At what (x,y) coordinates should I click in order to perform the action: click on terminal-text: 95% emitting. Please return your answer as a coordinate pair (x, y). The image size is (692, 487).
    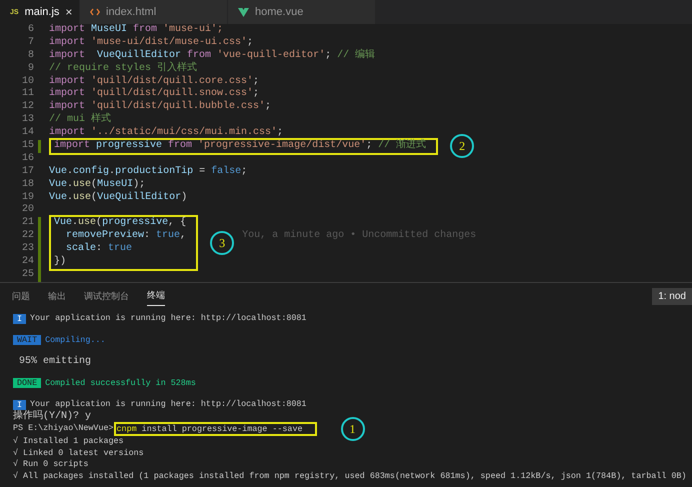
    Looking at the image, I should click on (55, 362).